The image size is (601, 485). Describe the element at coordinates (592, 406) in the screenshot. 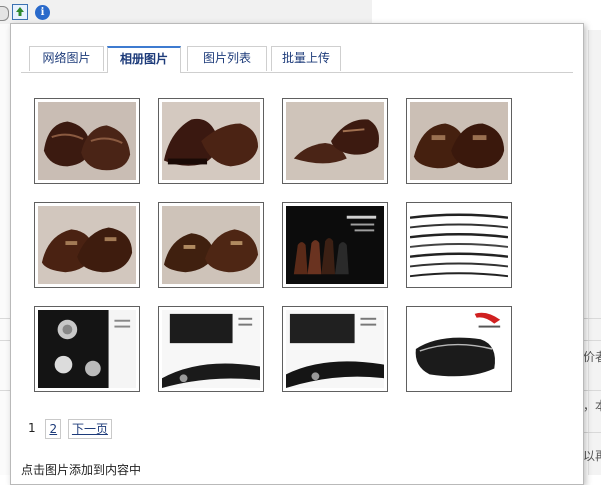

I see `background-text: ，本` at that location.